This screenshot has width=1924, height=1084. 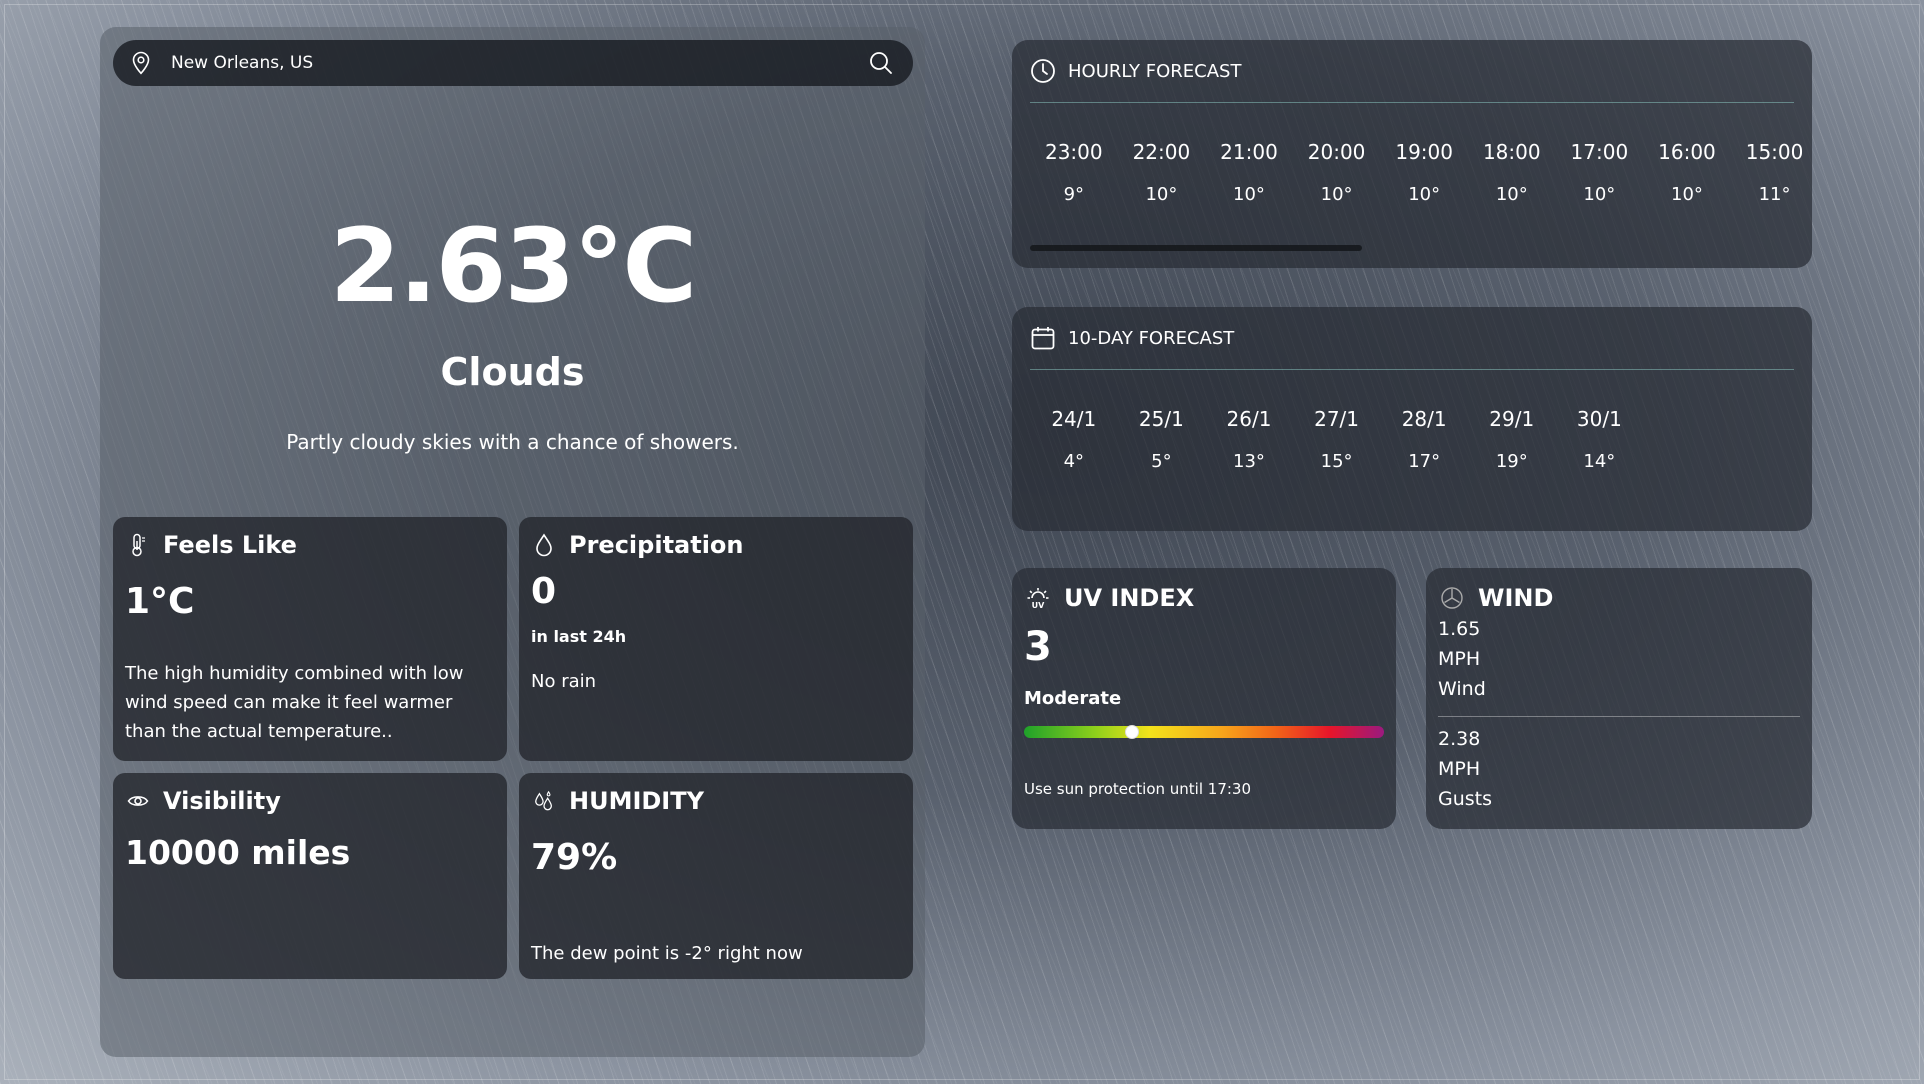 I want to click on uv-protection-note: Use sun protection until 17:30, so click(x=1138, y=789).